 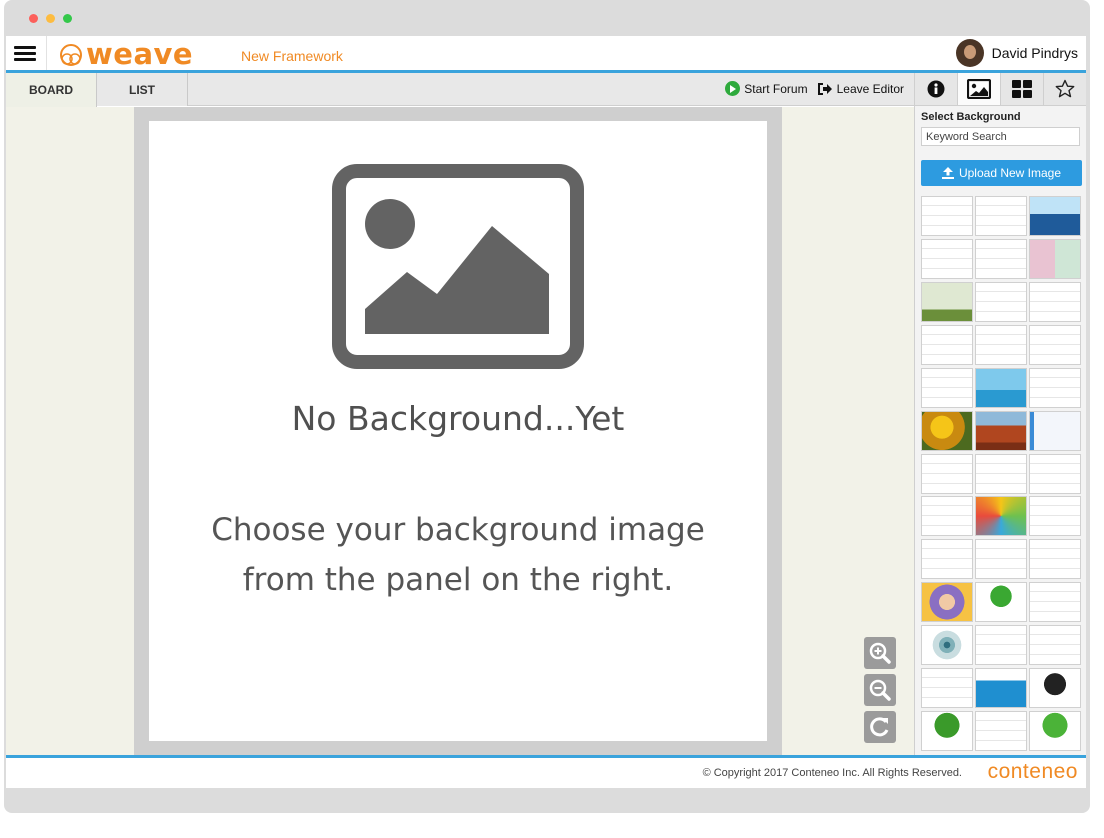 I want to click on panel-tabs, so click(x=1000, y=89).